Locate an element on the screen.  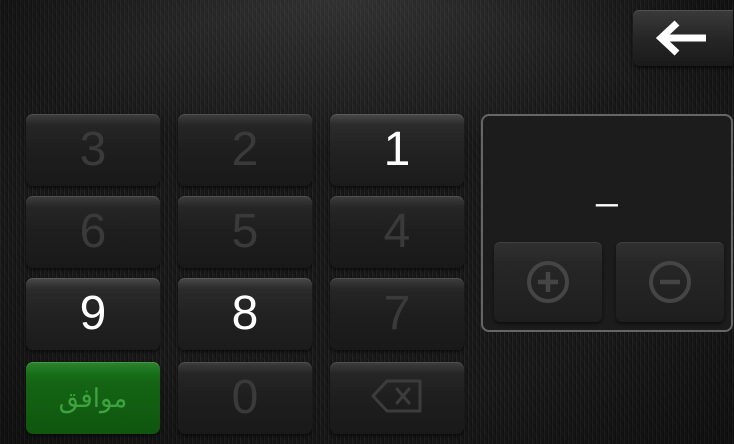
key-label: 3 is located at coordinates (93, 149).